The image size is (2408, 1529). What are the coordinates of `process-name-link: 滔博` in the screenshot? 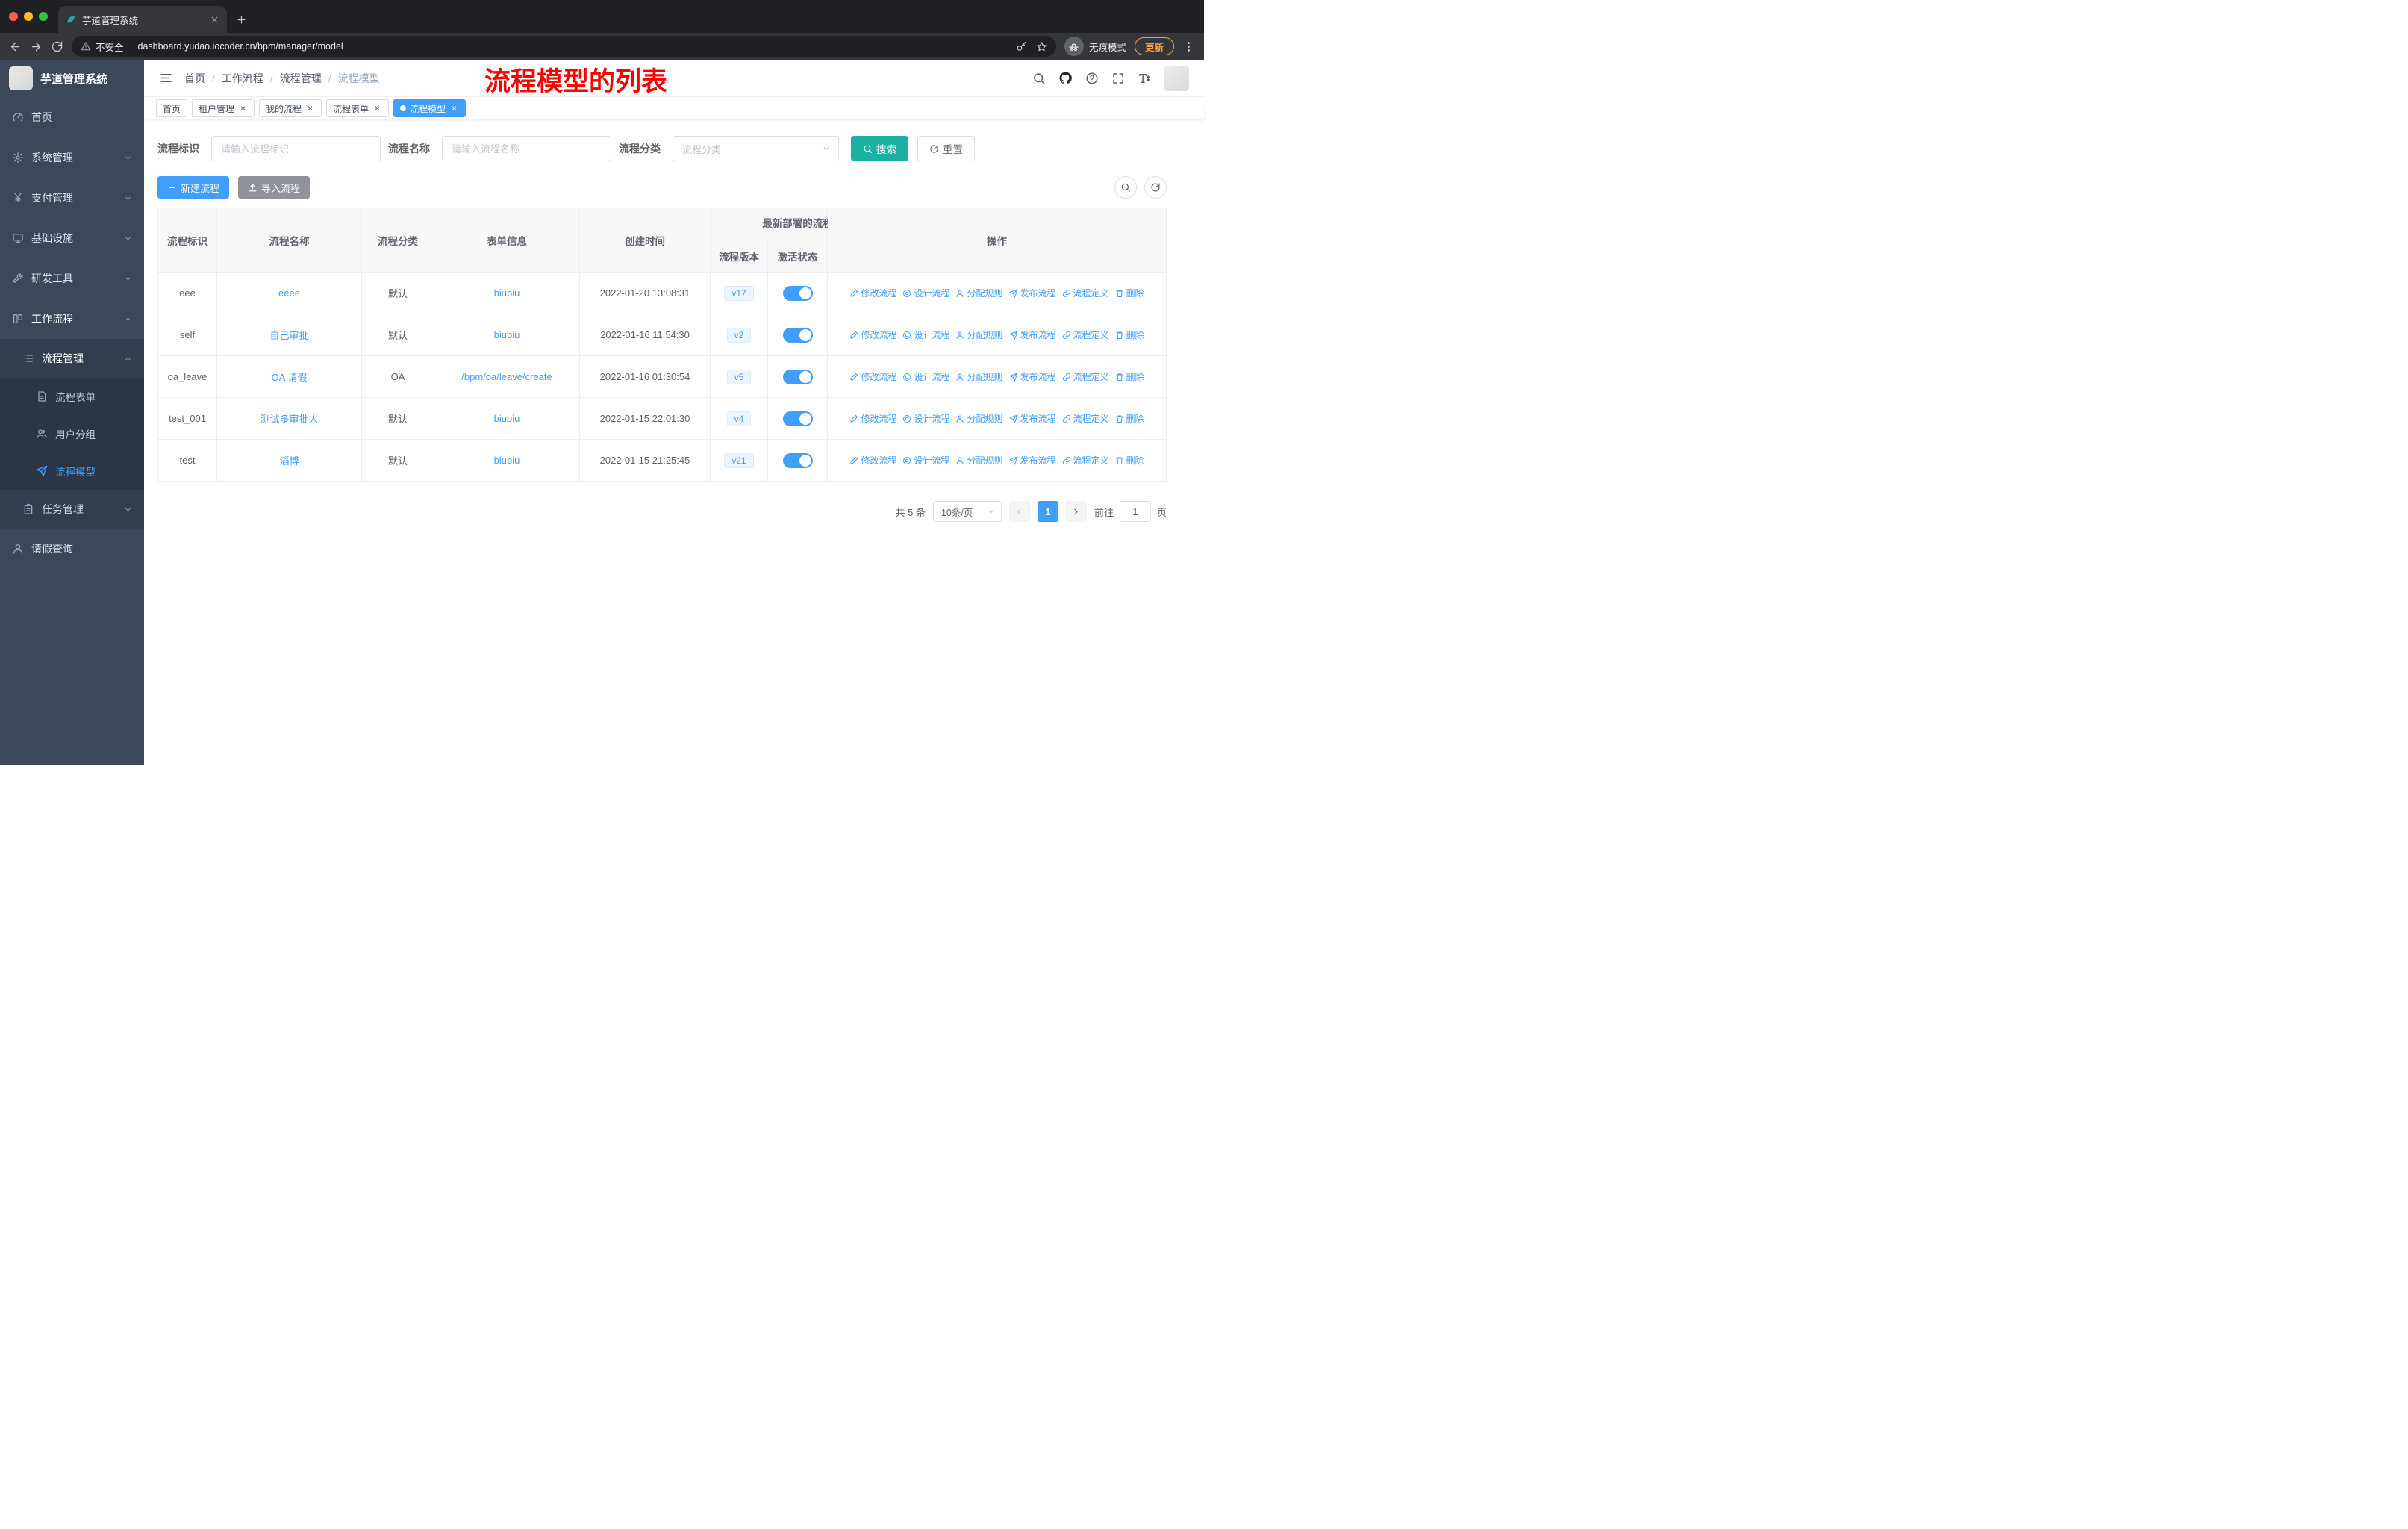 It's located at (289, 461).